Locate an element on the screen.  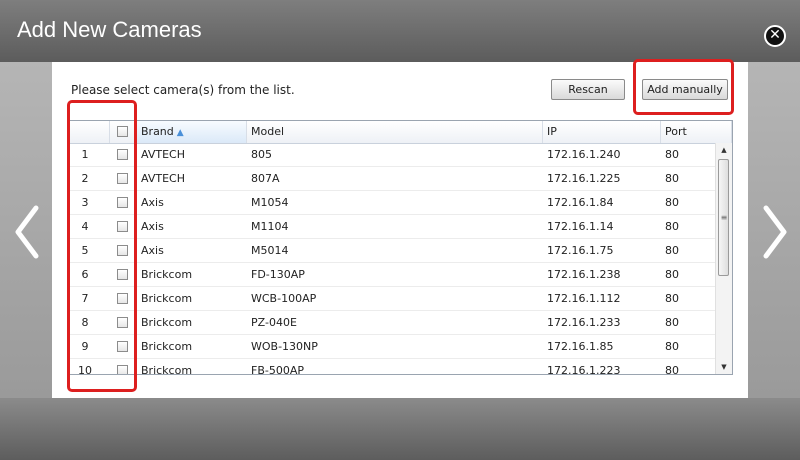
row-ip: 172.16.1.225 is located at coordinates (584, 178).